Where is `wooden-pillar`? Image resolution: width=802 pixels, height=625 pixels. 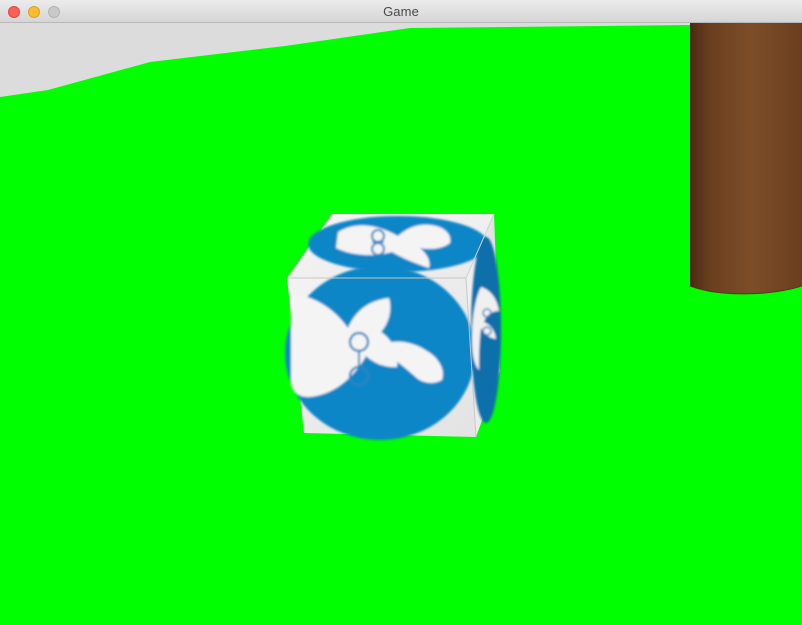
wooden-pillar is located at coordinates (745, 159).